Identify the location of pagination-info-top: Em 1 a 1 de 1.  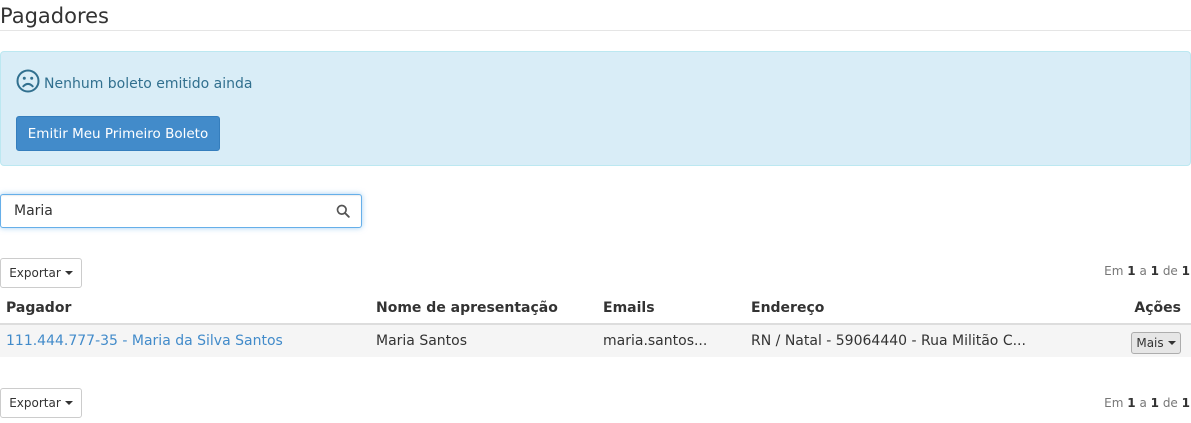
(1147, 271).